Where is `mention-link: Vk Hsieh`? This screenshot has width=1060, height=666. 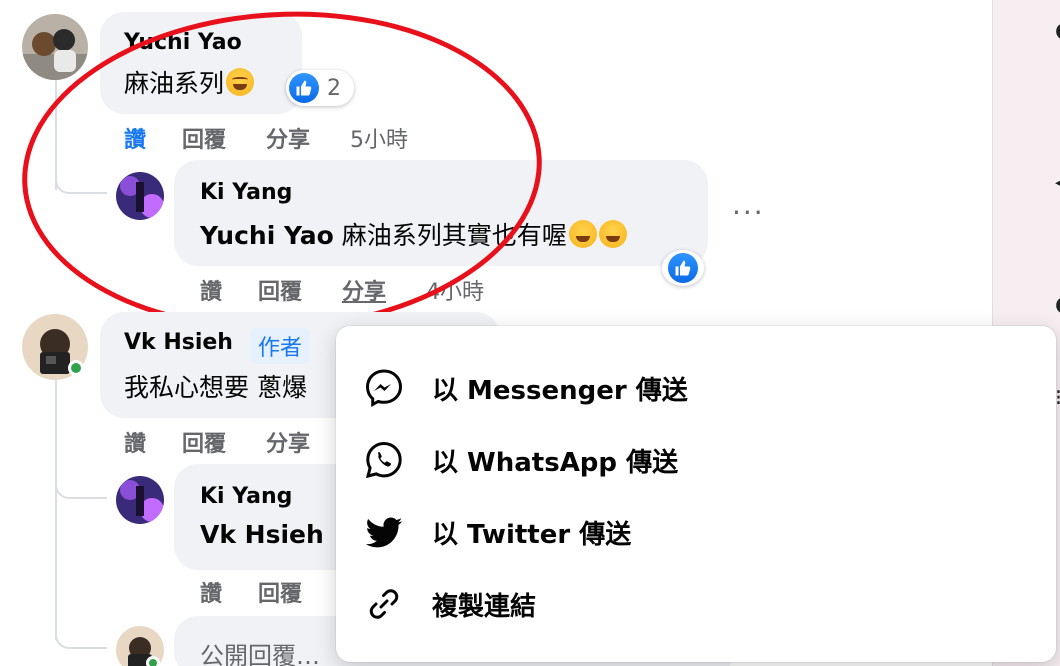 mention-link: Vk Hsieh is located at coordinates (262, 534).